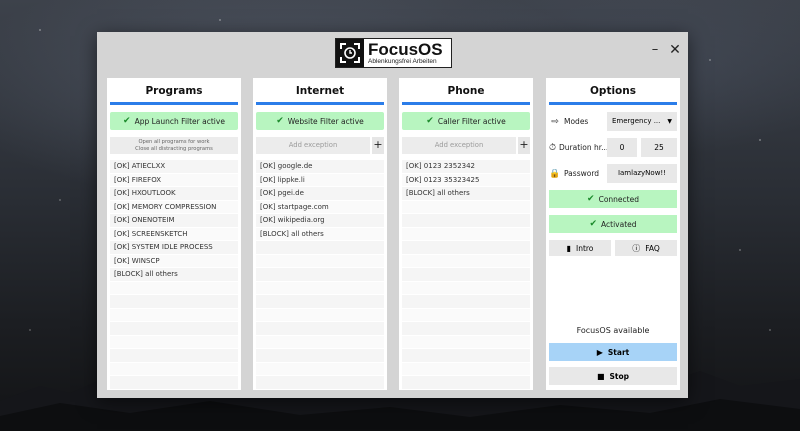  Describe the element at coordinates (659, 147) in the screenshot. I see `duration-minutes-input: 25` at that location.